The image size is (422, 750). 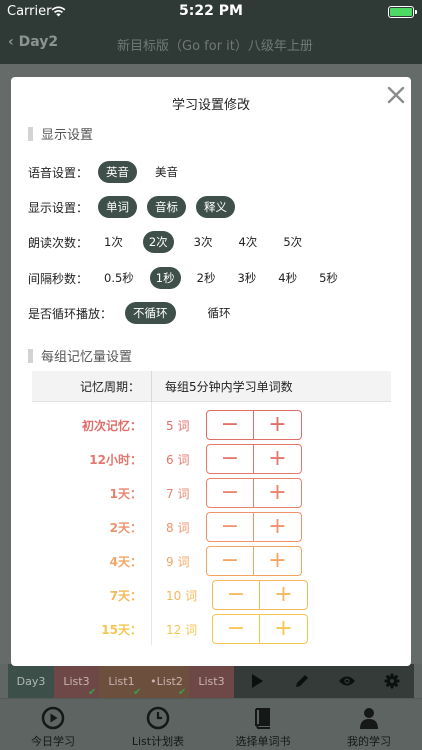 I want to click on memory-period: 12小时：, so click(x=115, y=460).